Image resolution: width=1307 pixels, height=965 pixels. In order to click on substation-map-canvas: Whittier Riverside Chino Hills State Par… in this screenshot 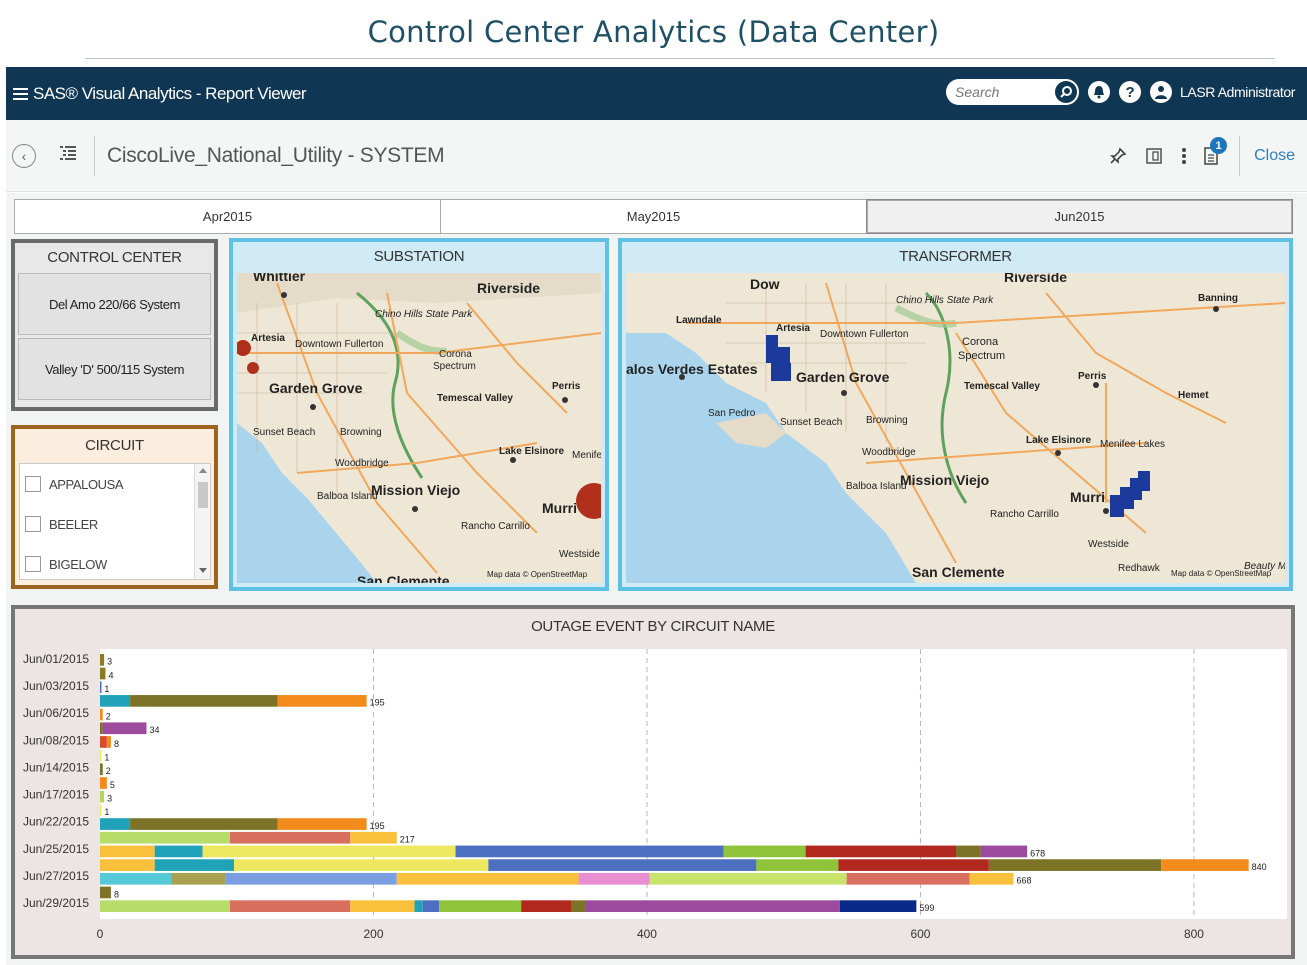, I will do `click(419, 428)`.